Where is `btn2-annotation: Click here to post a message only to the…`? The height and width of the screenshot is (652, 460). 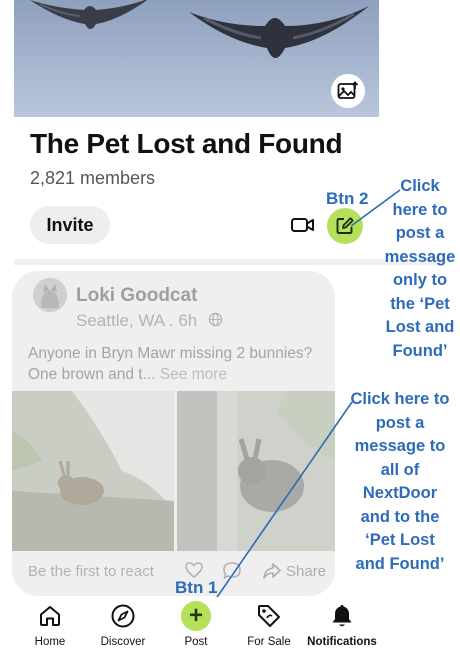
btn2-annotation: Click here to post a message only to the… is located at coordinates (419, 269).